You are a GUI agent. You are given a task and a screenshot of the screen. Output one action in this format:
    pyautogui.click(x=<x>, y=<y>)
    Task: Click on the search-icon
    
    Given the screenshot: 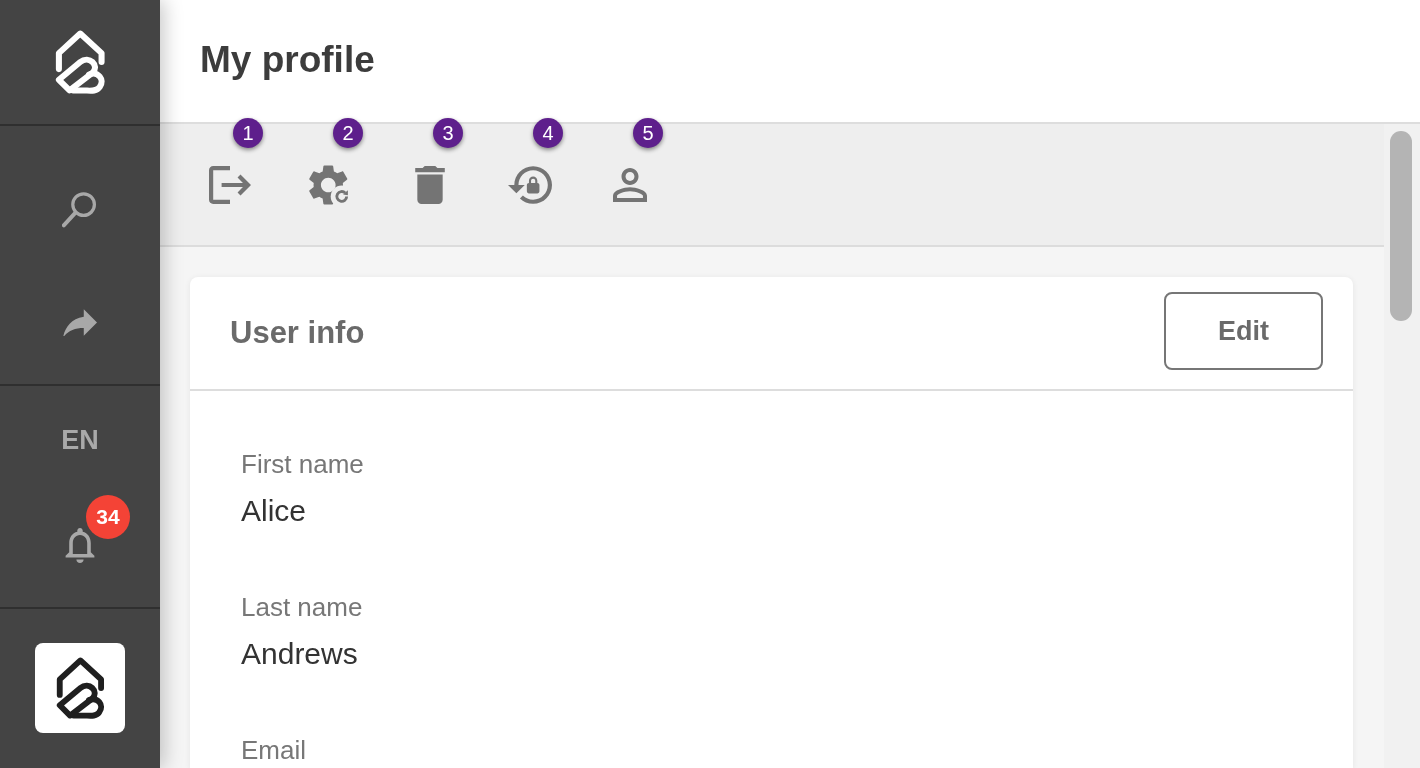 What is the action you would take?
    pyautogui.click(x=80, y=210)
    